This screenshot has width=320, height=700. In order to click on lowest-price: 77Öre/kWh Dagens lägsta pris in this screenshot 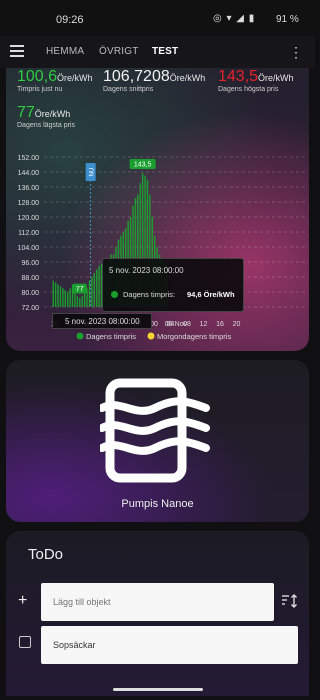, I will do `click(46, 116)`.